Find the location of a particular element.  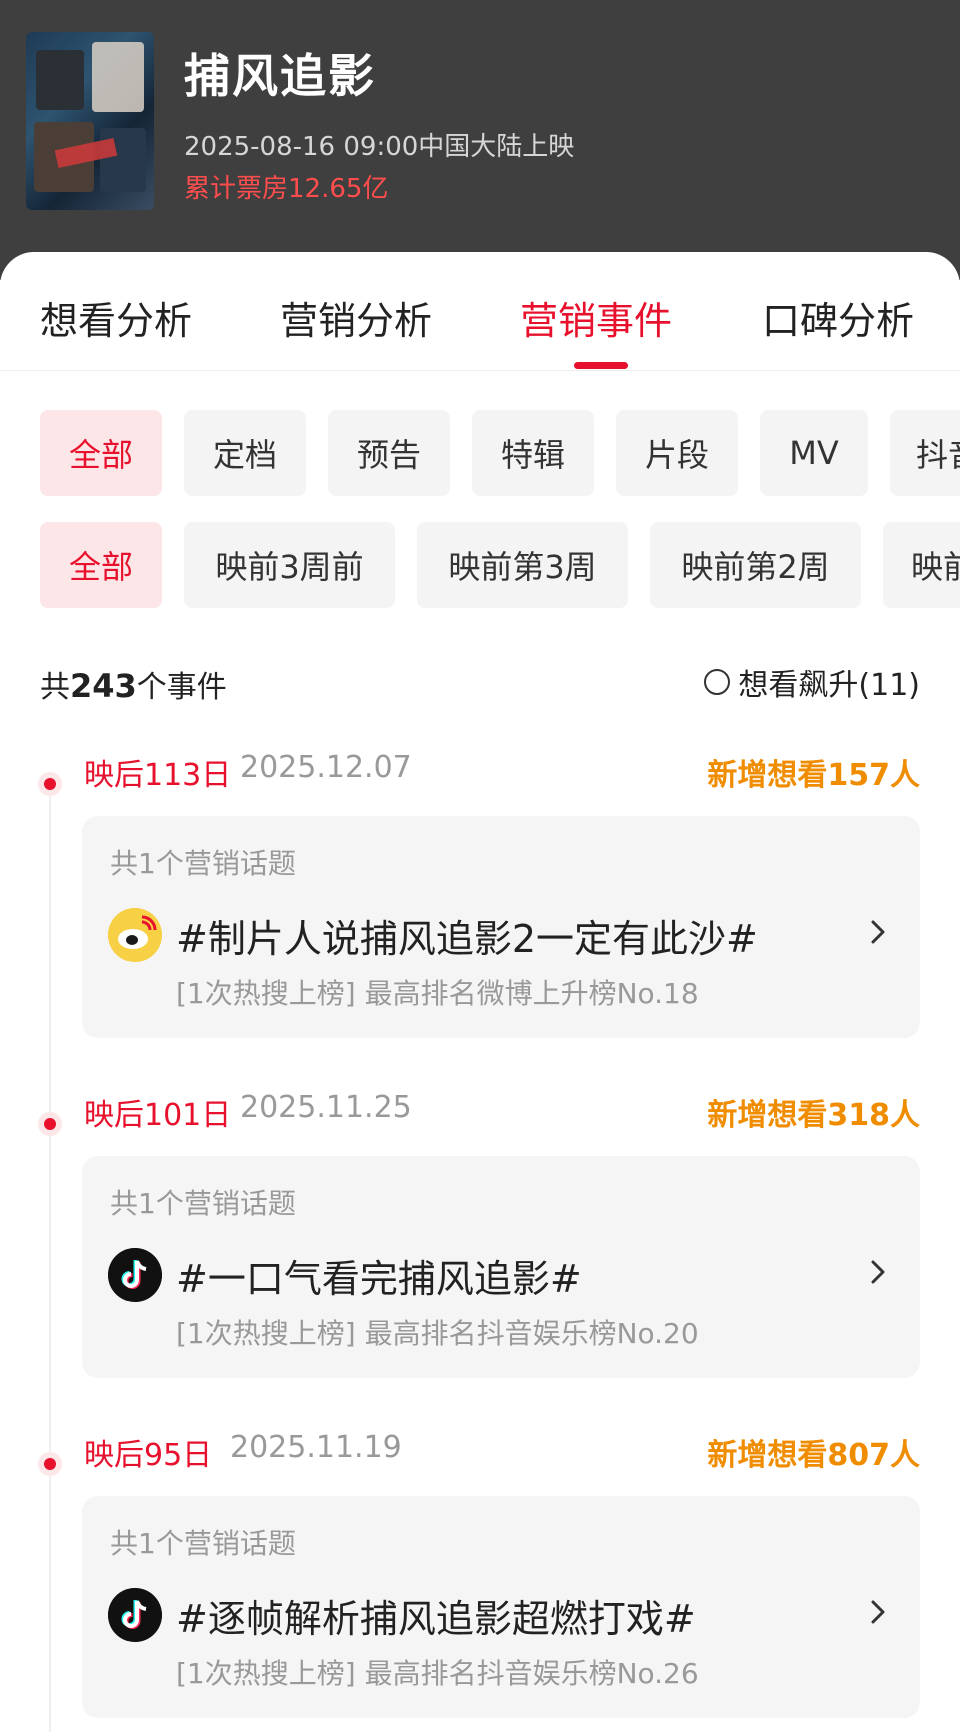

weibo-icon is located at coordinates (135, 935).